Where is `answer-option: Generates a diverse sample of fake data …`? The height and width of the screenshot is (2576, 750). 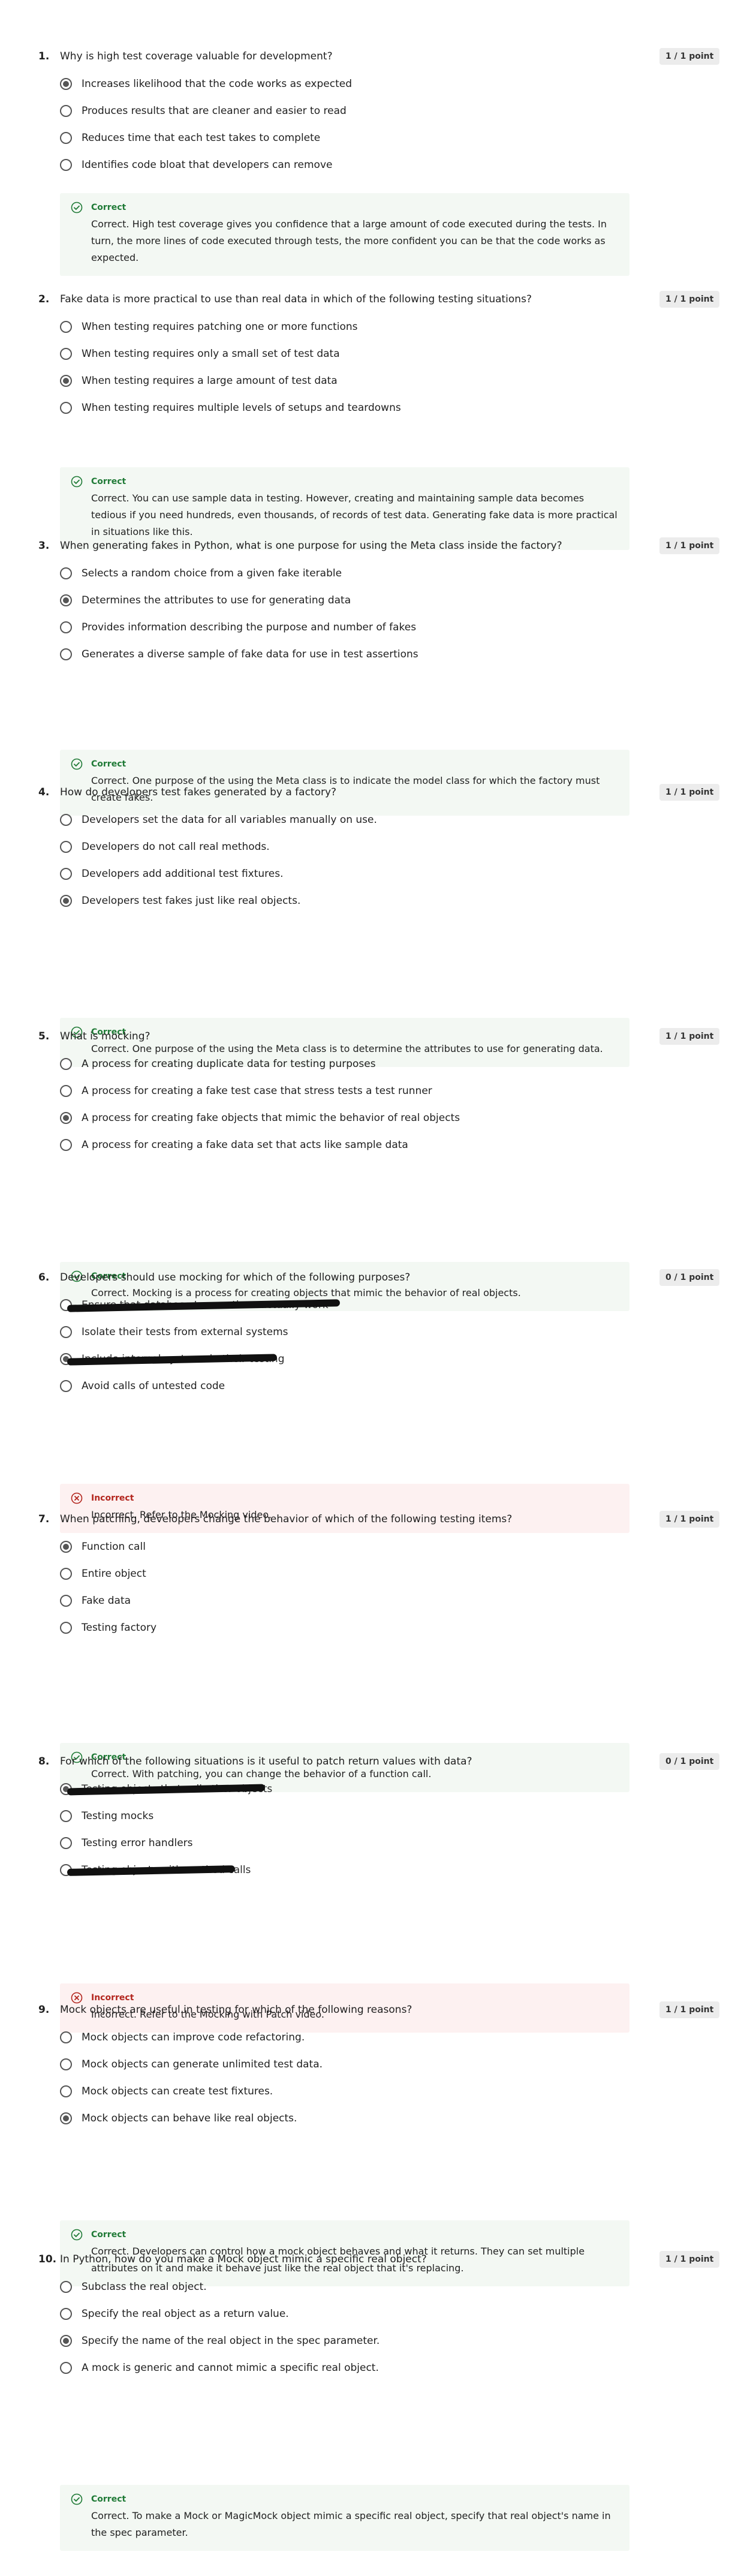
answer-option: Generates a diverse sample of fake data … is located at coordinates (239, 661).